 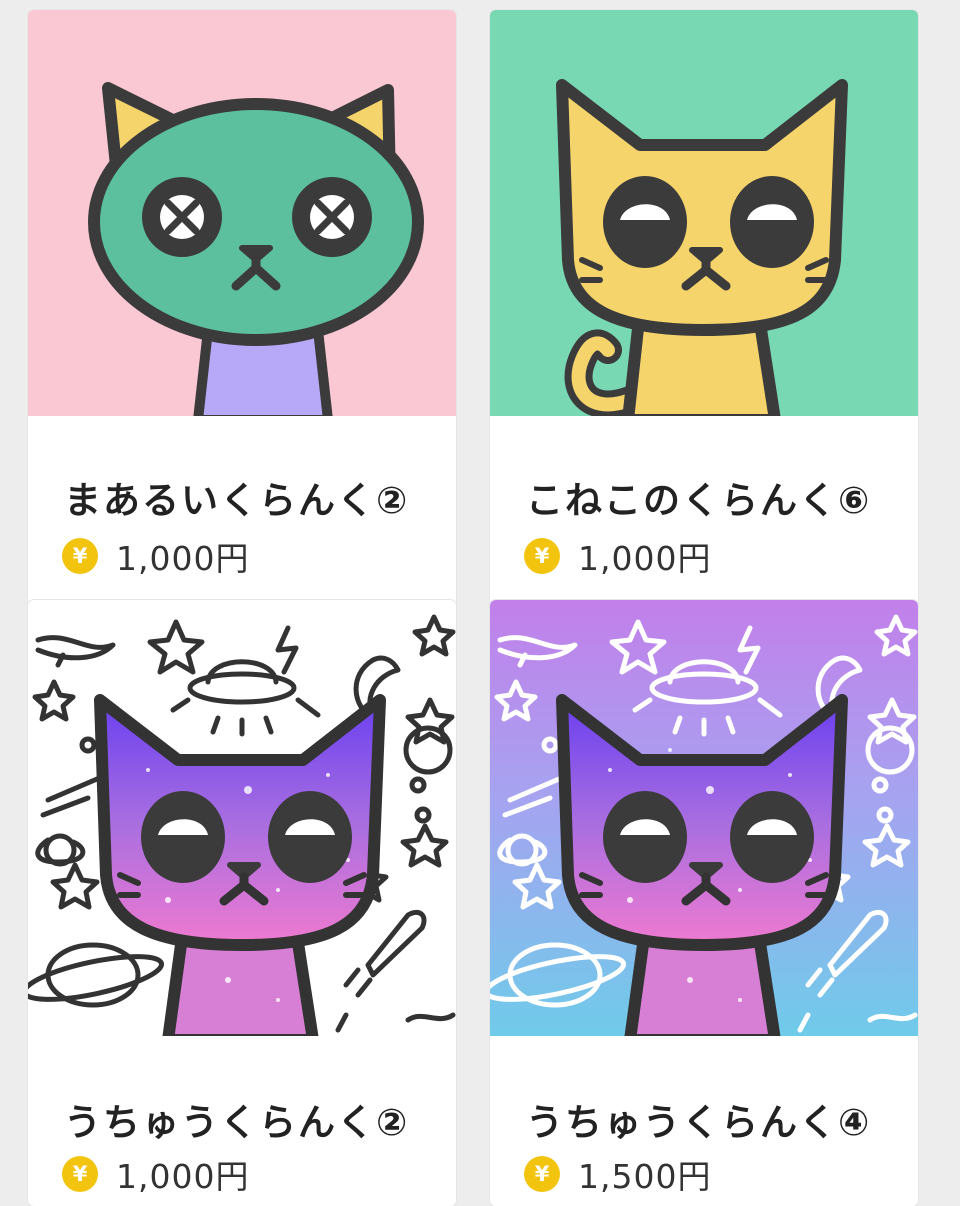 I want to click on product-info: うちゅうくらんく④ ¥ 1,500円, so click(x=704, y=1121).